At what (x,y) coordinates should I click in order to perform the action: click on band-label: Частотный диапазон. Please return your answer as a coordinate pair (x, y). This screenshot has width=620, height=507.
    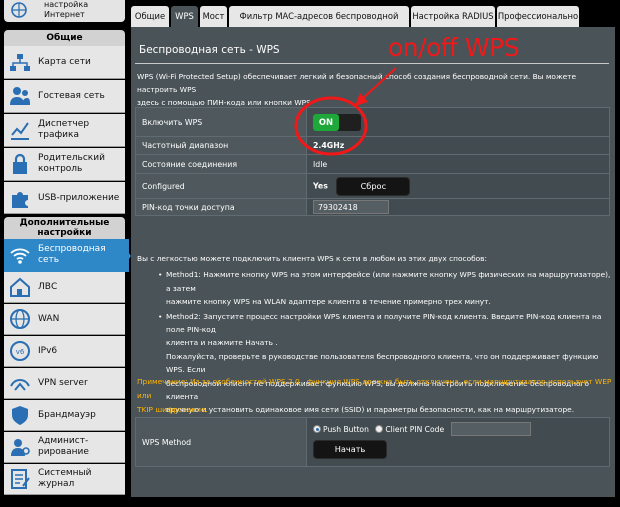
    Looking at the image, I should click on (221, 145).